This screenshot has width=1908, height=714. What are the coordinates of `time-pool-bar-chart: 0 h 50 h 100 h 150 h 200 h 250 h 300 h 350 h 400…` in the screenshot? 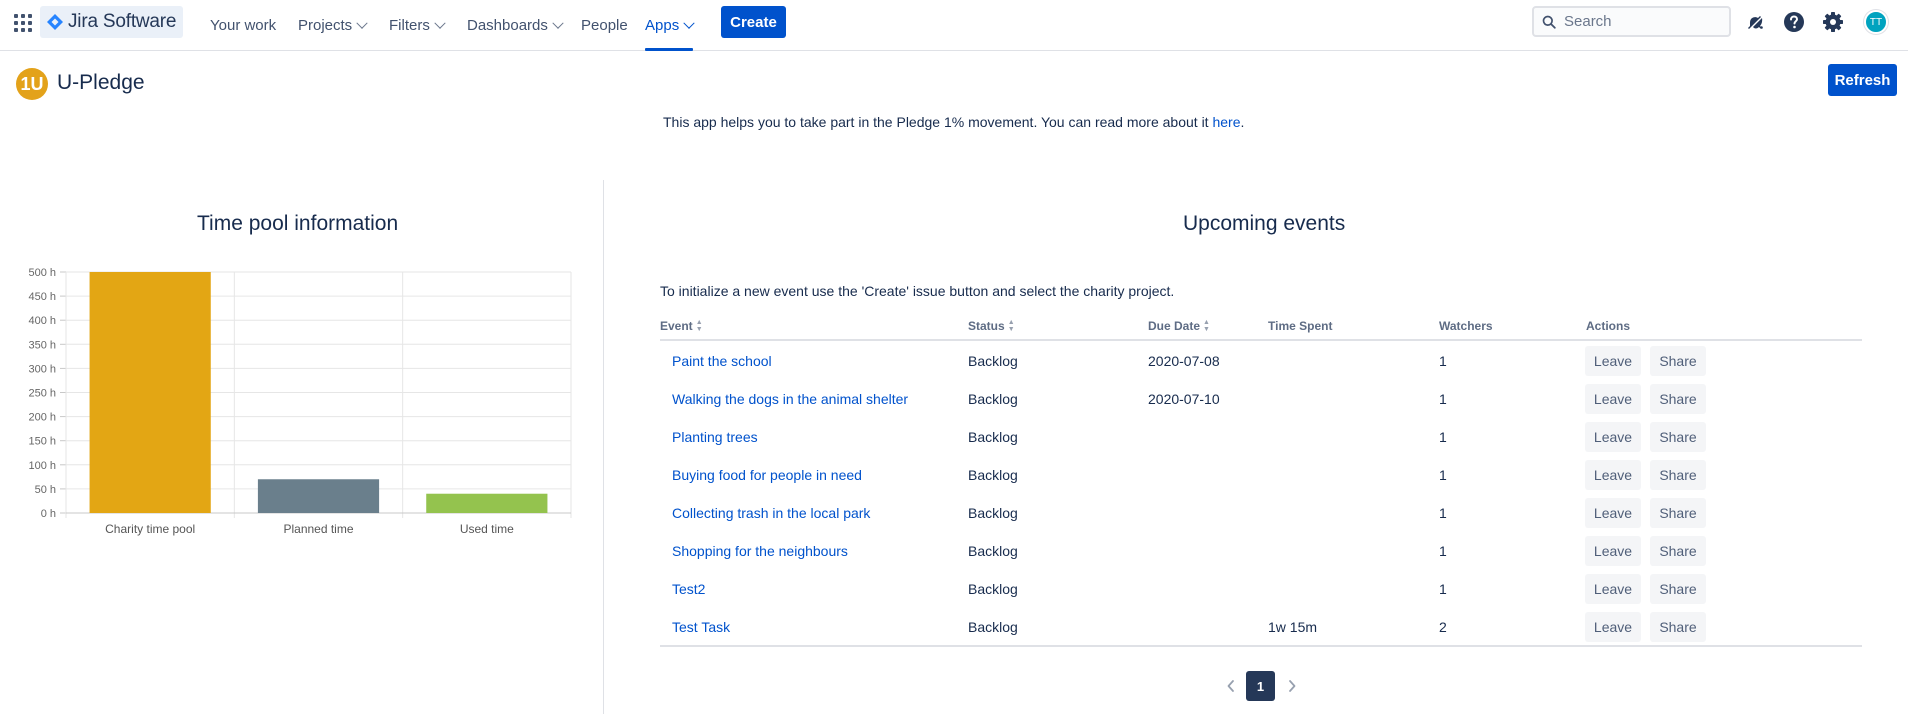 It's located at (300, 401).